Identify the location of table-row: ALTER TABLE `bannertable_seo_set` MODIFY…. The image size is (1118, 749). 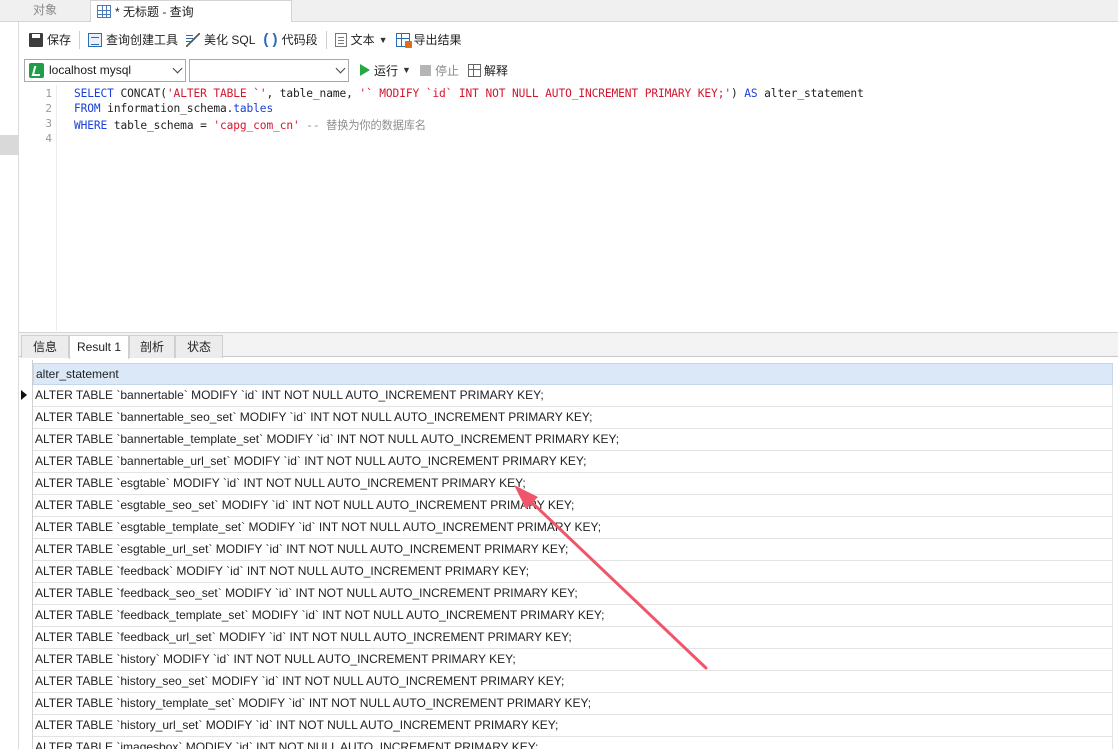
(573, 418).